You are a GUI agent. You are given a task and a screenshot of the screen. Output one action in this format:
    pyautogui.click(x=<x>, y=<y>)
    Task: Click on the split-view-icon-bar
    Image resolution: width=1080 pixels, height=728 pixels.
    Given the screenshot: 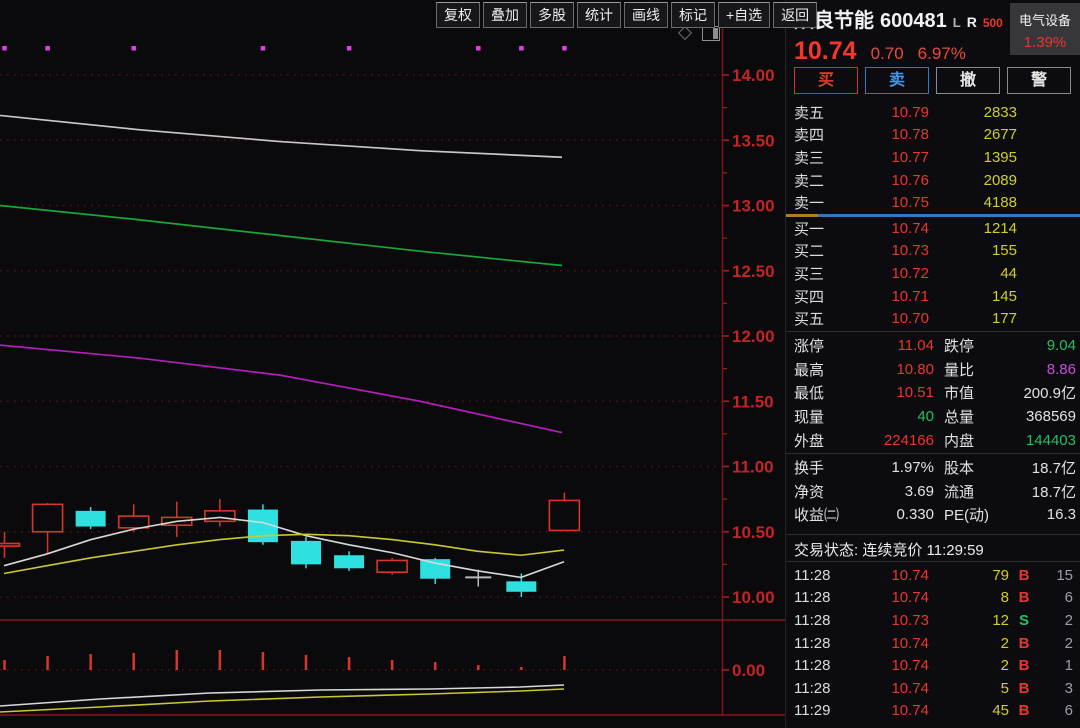 What is the action you would take?
    pyautogui.click(x=715, y=33)
    